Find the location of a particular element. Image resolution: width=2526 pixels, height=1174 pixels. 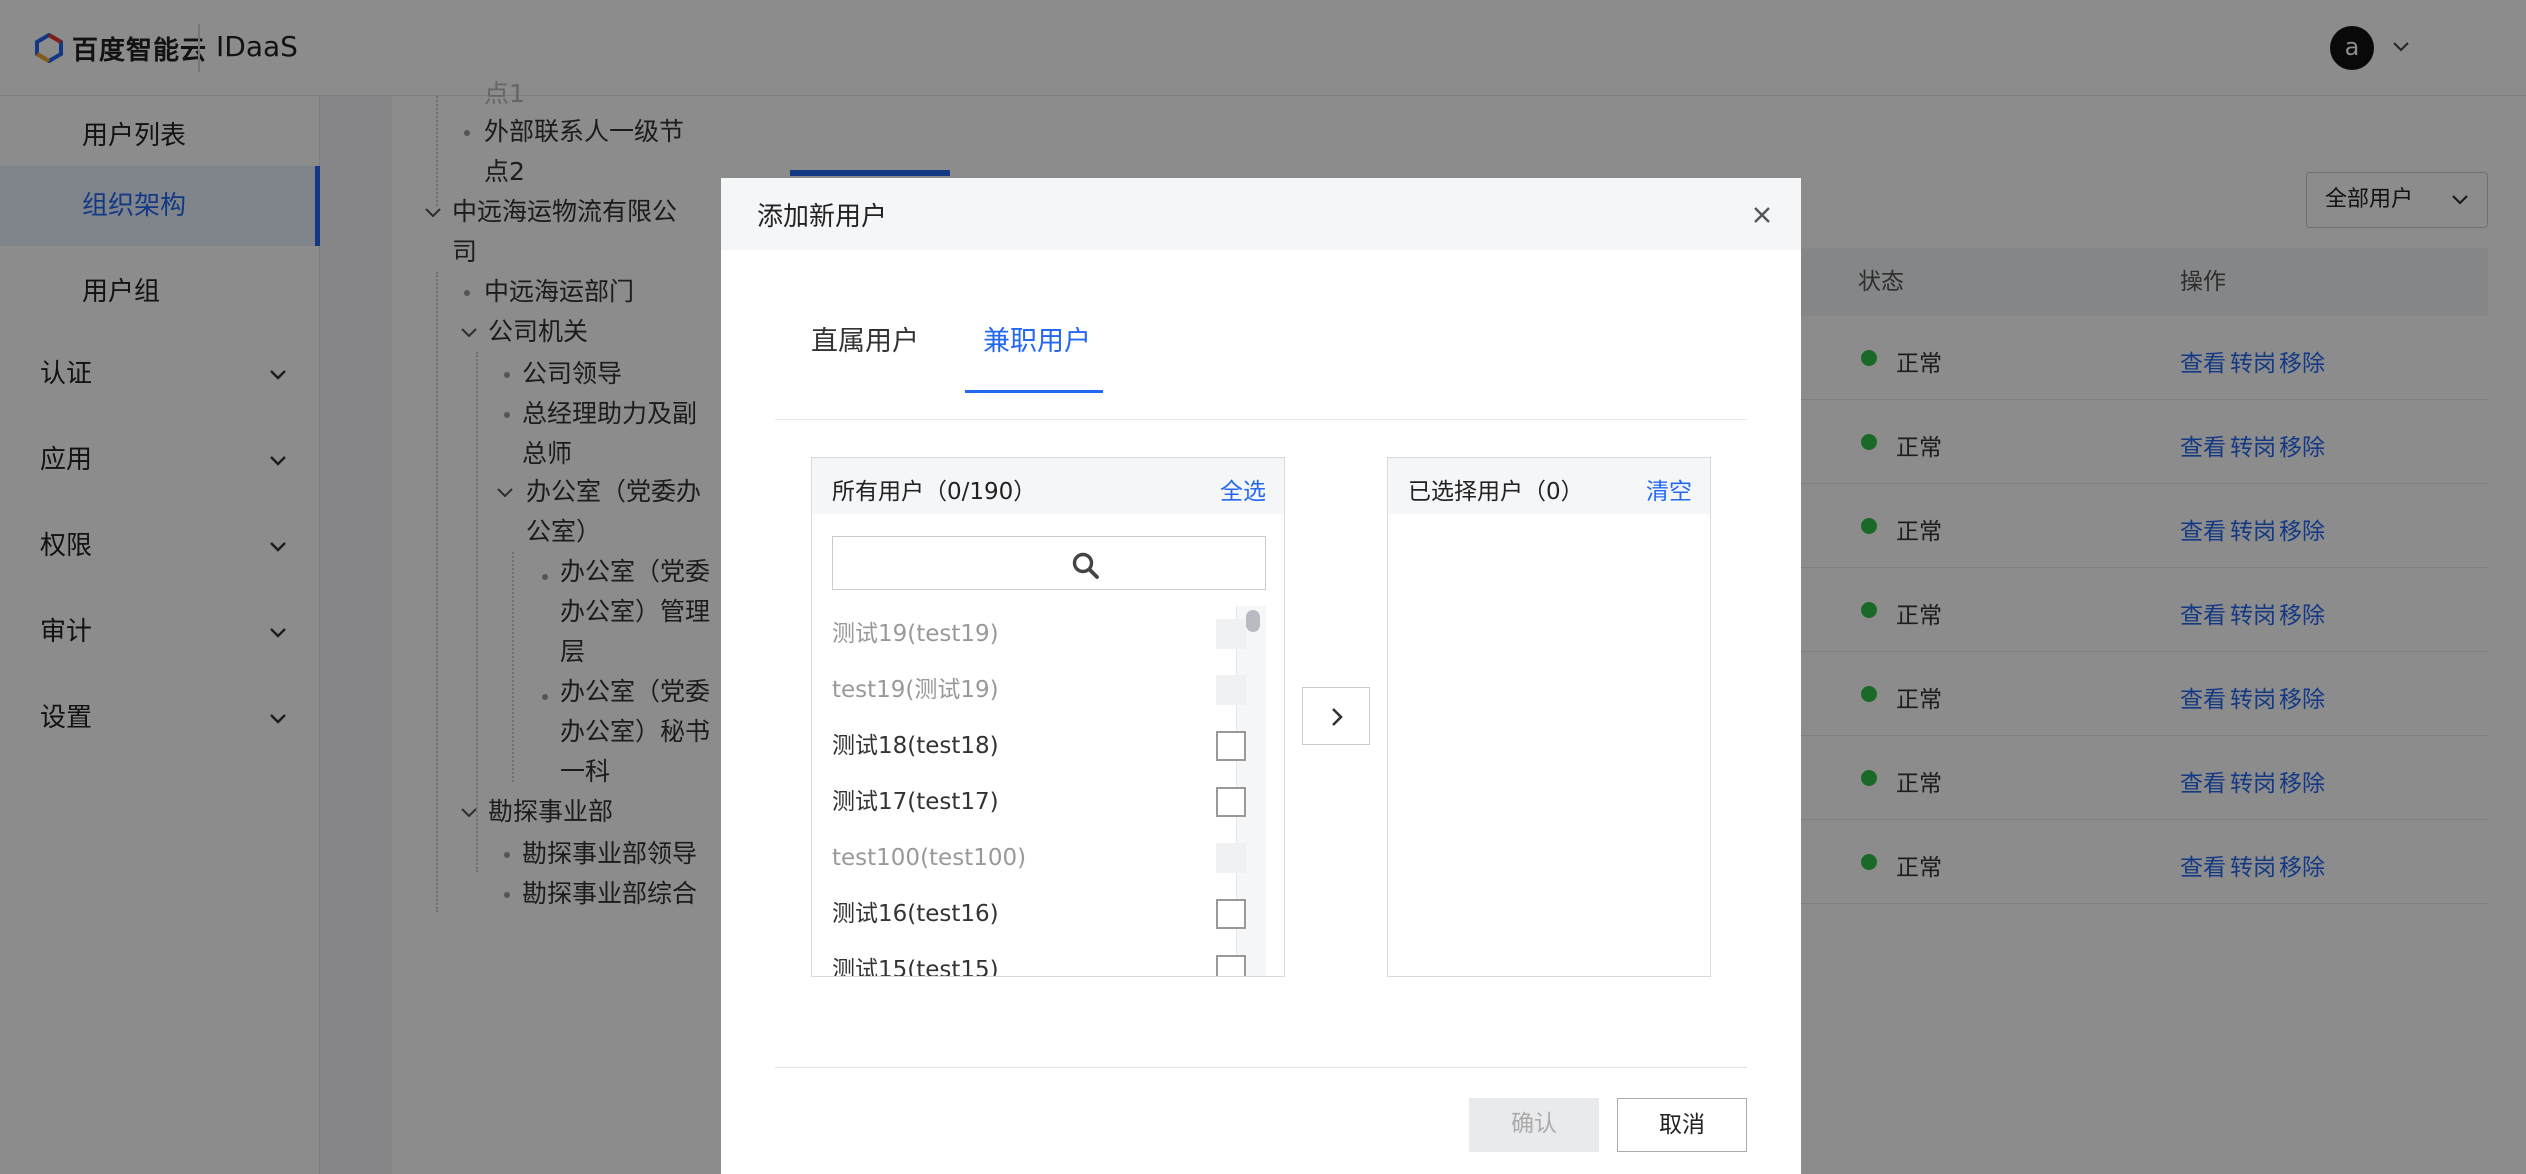

selected-users-panel-header: 已选择用户（0） 清空 is located at coordinates (1549, 486).